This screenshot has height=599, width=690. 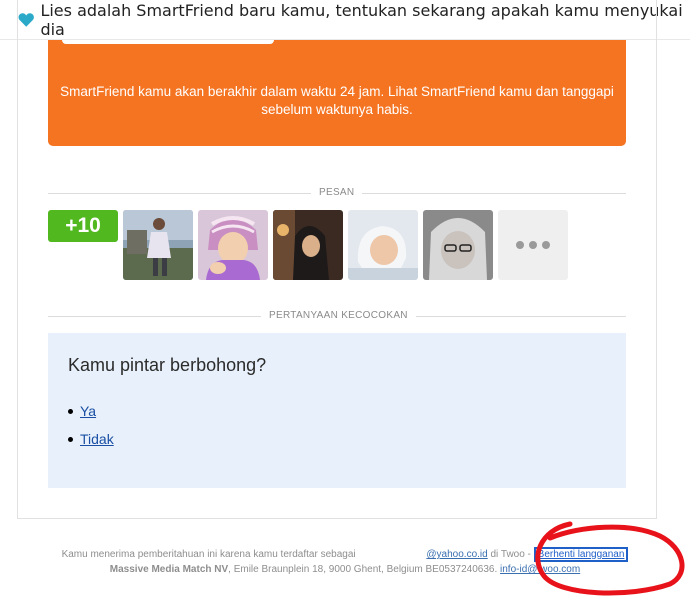 I want to click on answer-option: Tidak, so click(x=91, y=439).